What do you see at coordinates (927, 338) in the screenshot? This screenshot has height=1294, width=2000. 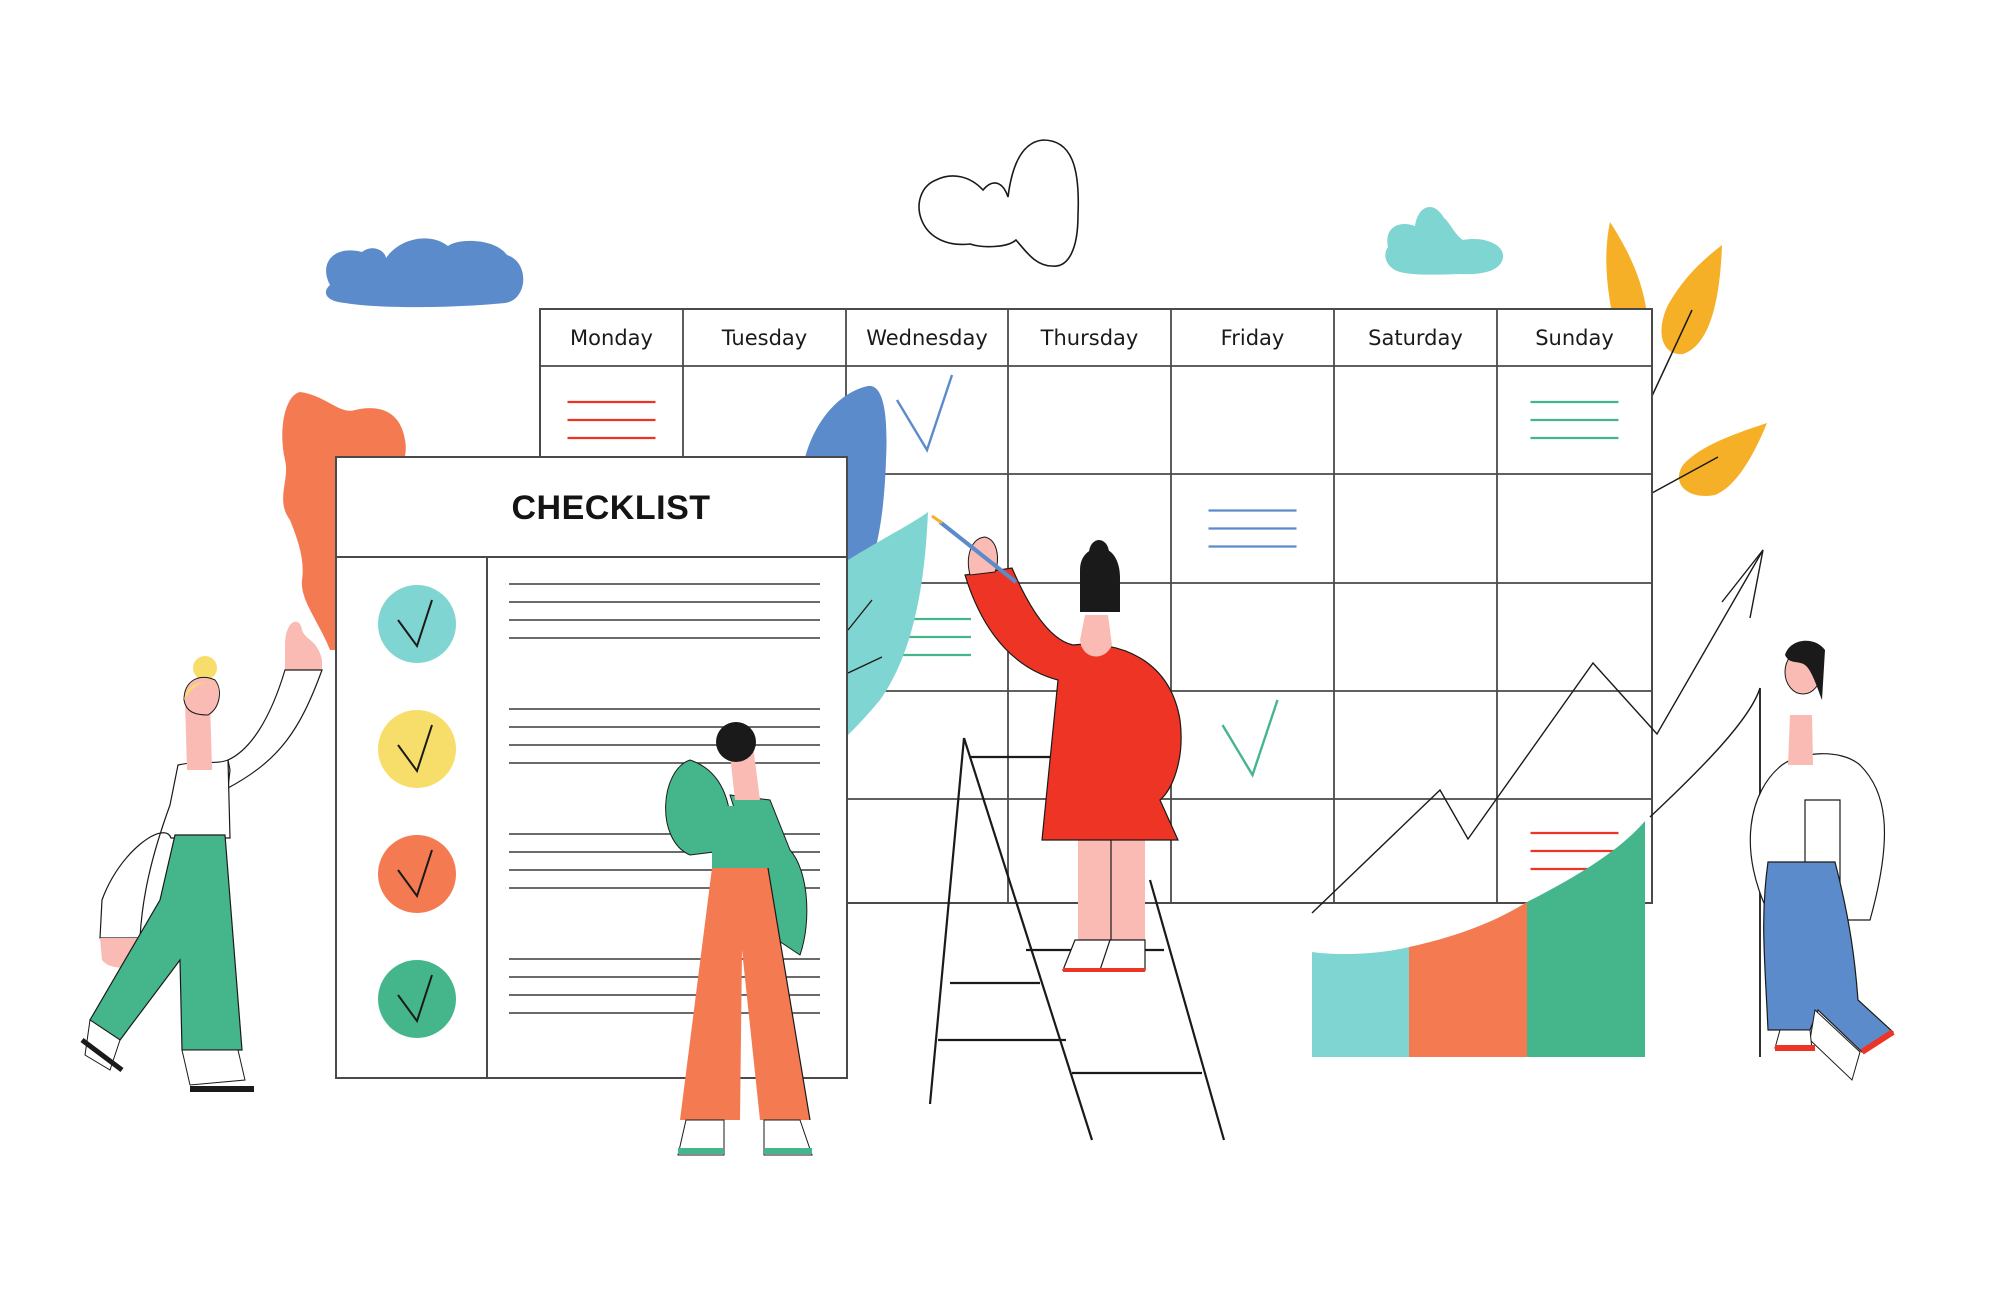 I see `day-header-wednesday: Wednesday` at bounding box center [927, 338].